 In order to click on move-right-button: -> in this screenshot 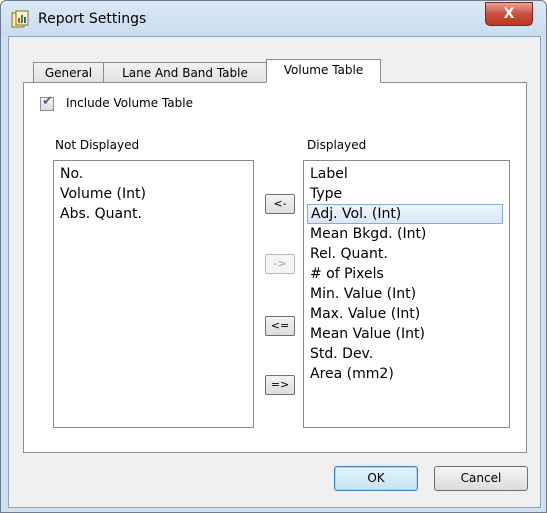, I will do `click(280, 264)`.